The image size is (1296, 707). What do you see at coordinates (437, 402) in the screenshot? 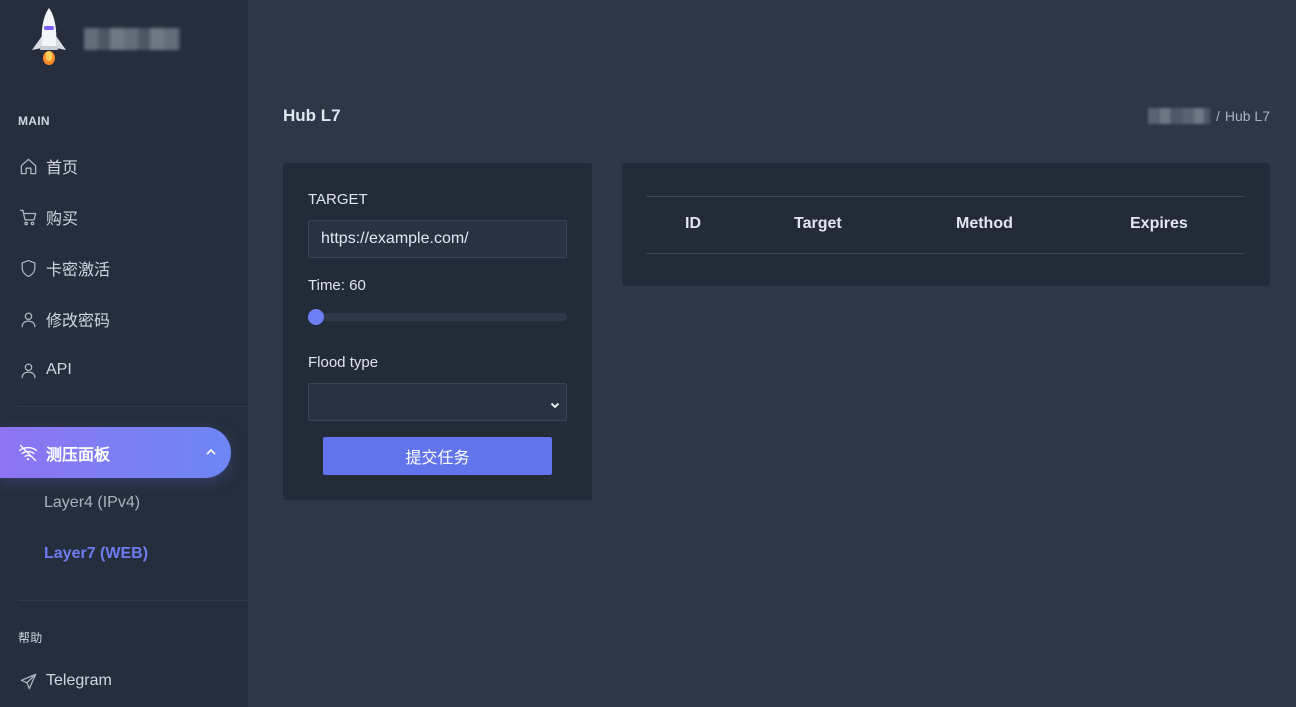
I see `flood-type-select` at bounding box center [437, 402].